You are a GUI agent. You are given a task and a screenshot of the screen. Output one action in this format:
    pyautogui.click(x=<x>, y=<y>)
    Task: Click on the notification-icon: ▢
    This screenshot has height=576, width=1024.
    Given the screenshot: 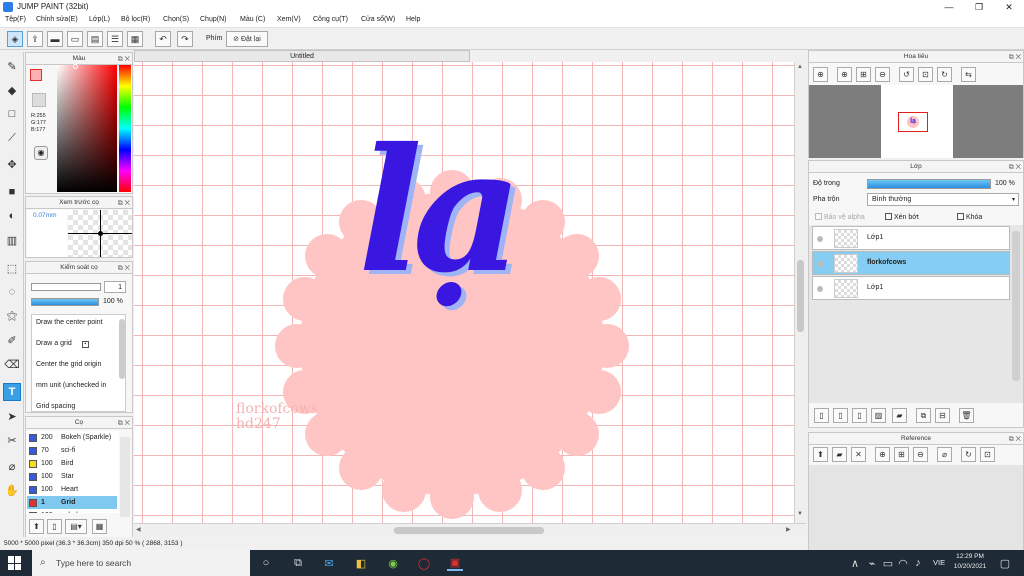 What is the action you would take?
    pyautogui.click(x=1005, y=563)
    